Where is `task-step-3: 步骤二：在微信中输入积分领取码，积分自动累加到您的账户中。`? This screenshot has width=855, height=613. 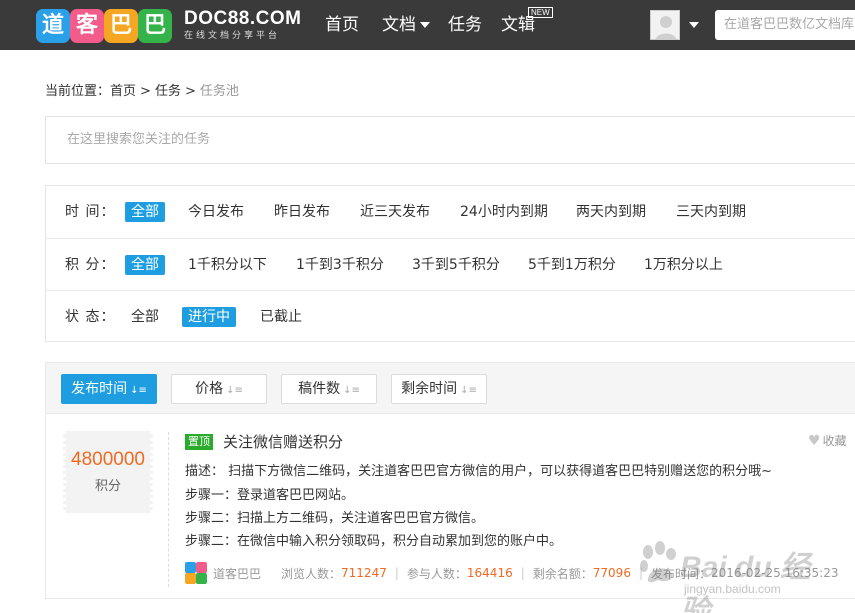 task-step-3: 步骤二：在微信中输入积分领取码，积分自动累加到您的账户中。 is located at coordinates (374, 541).